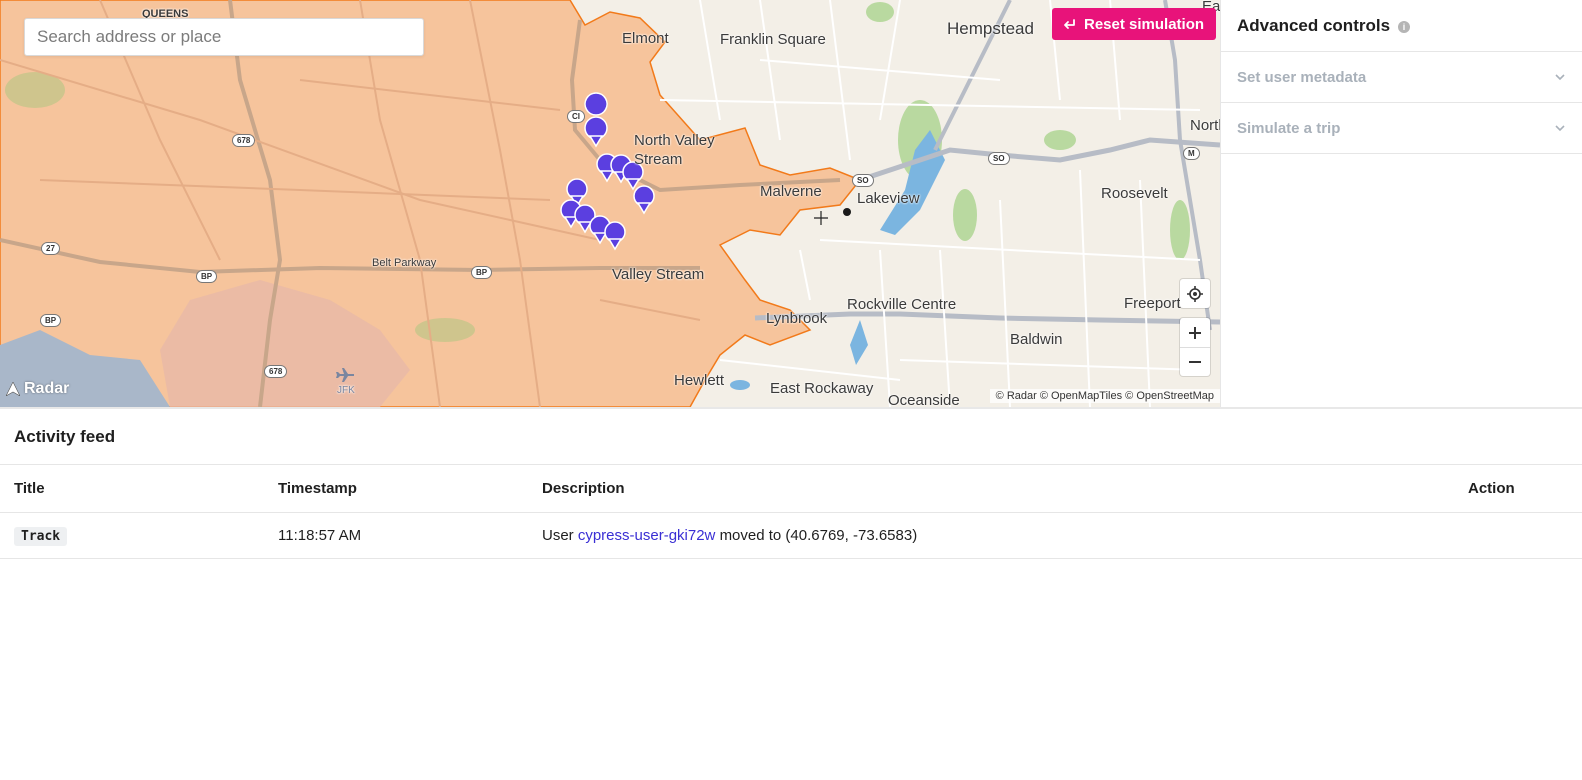 Image resolution: width=1582 pixels, height=780 pixels. Describe the element at coordinates (317, 488) in the screenshot. I see `column-header-timestamp: Timestamp` at that location.